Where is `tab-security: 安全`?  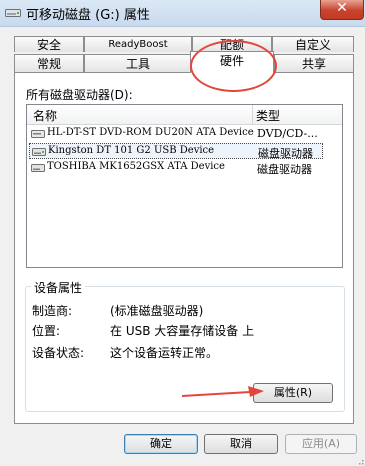
tab-security: 安全 is located at coordinates (49, 44).